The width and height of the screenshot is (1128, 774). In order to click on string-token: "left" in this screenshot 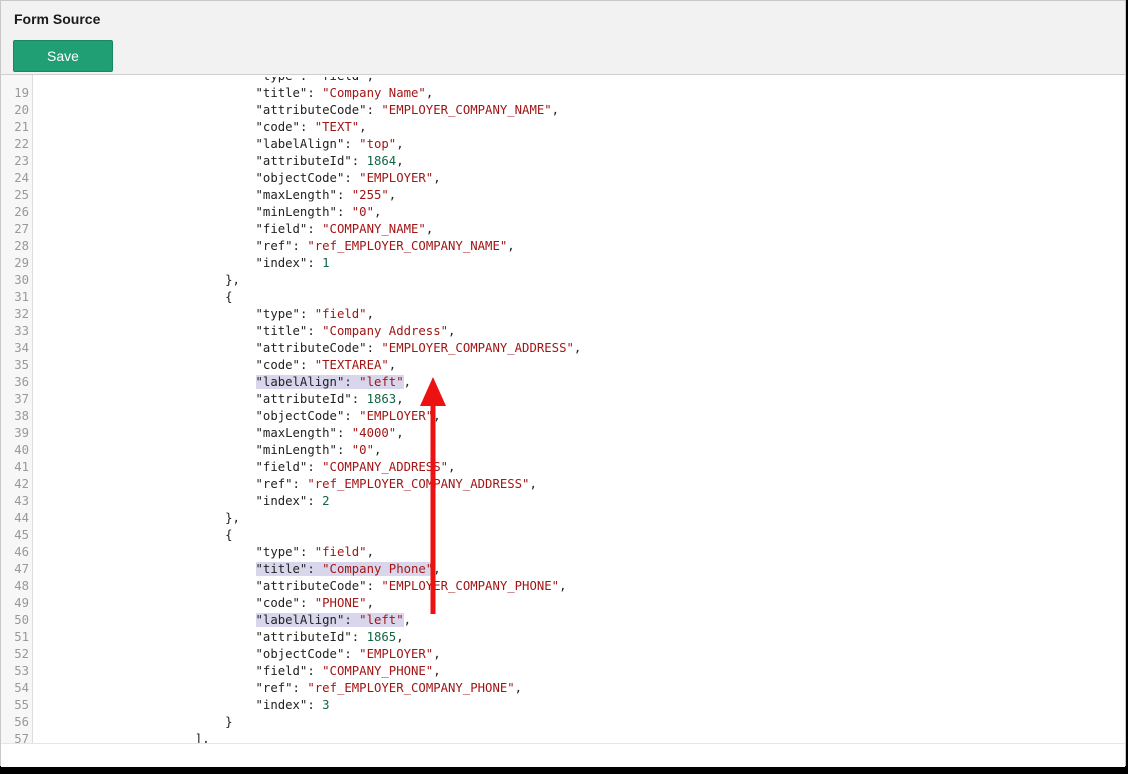, I will do `click(381, 382)`.